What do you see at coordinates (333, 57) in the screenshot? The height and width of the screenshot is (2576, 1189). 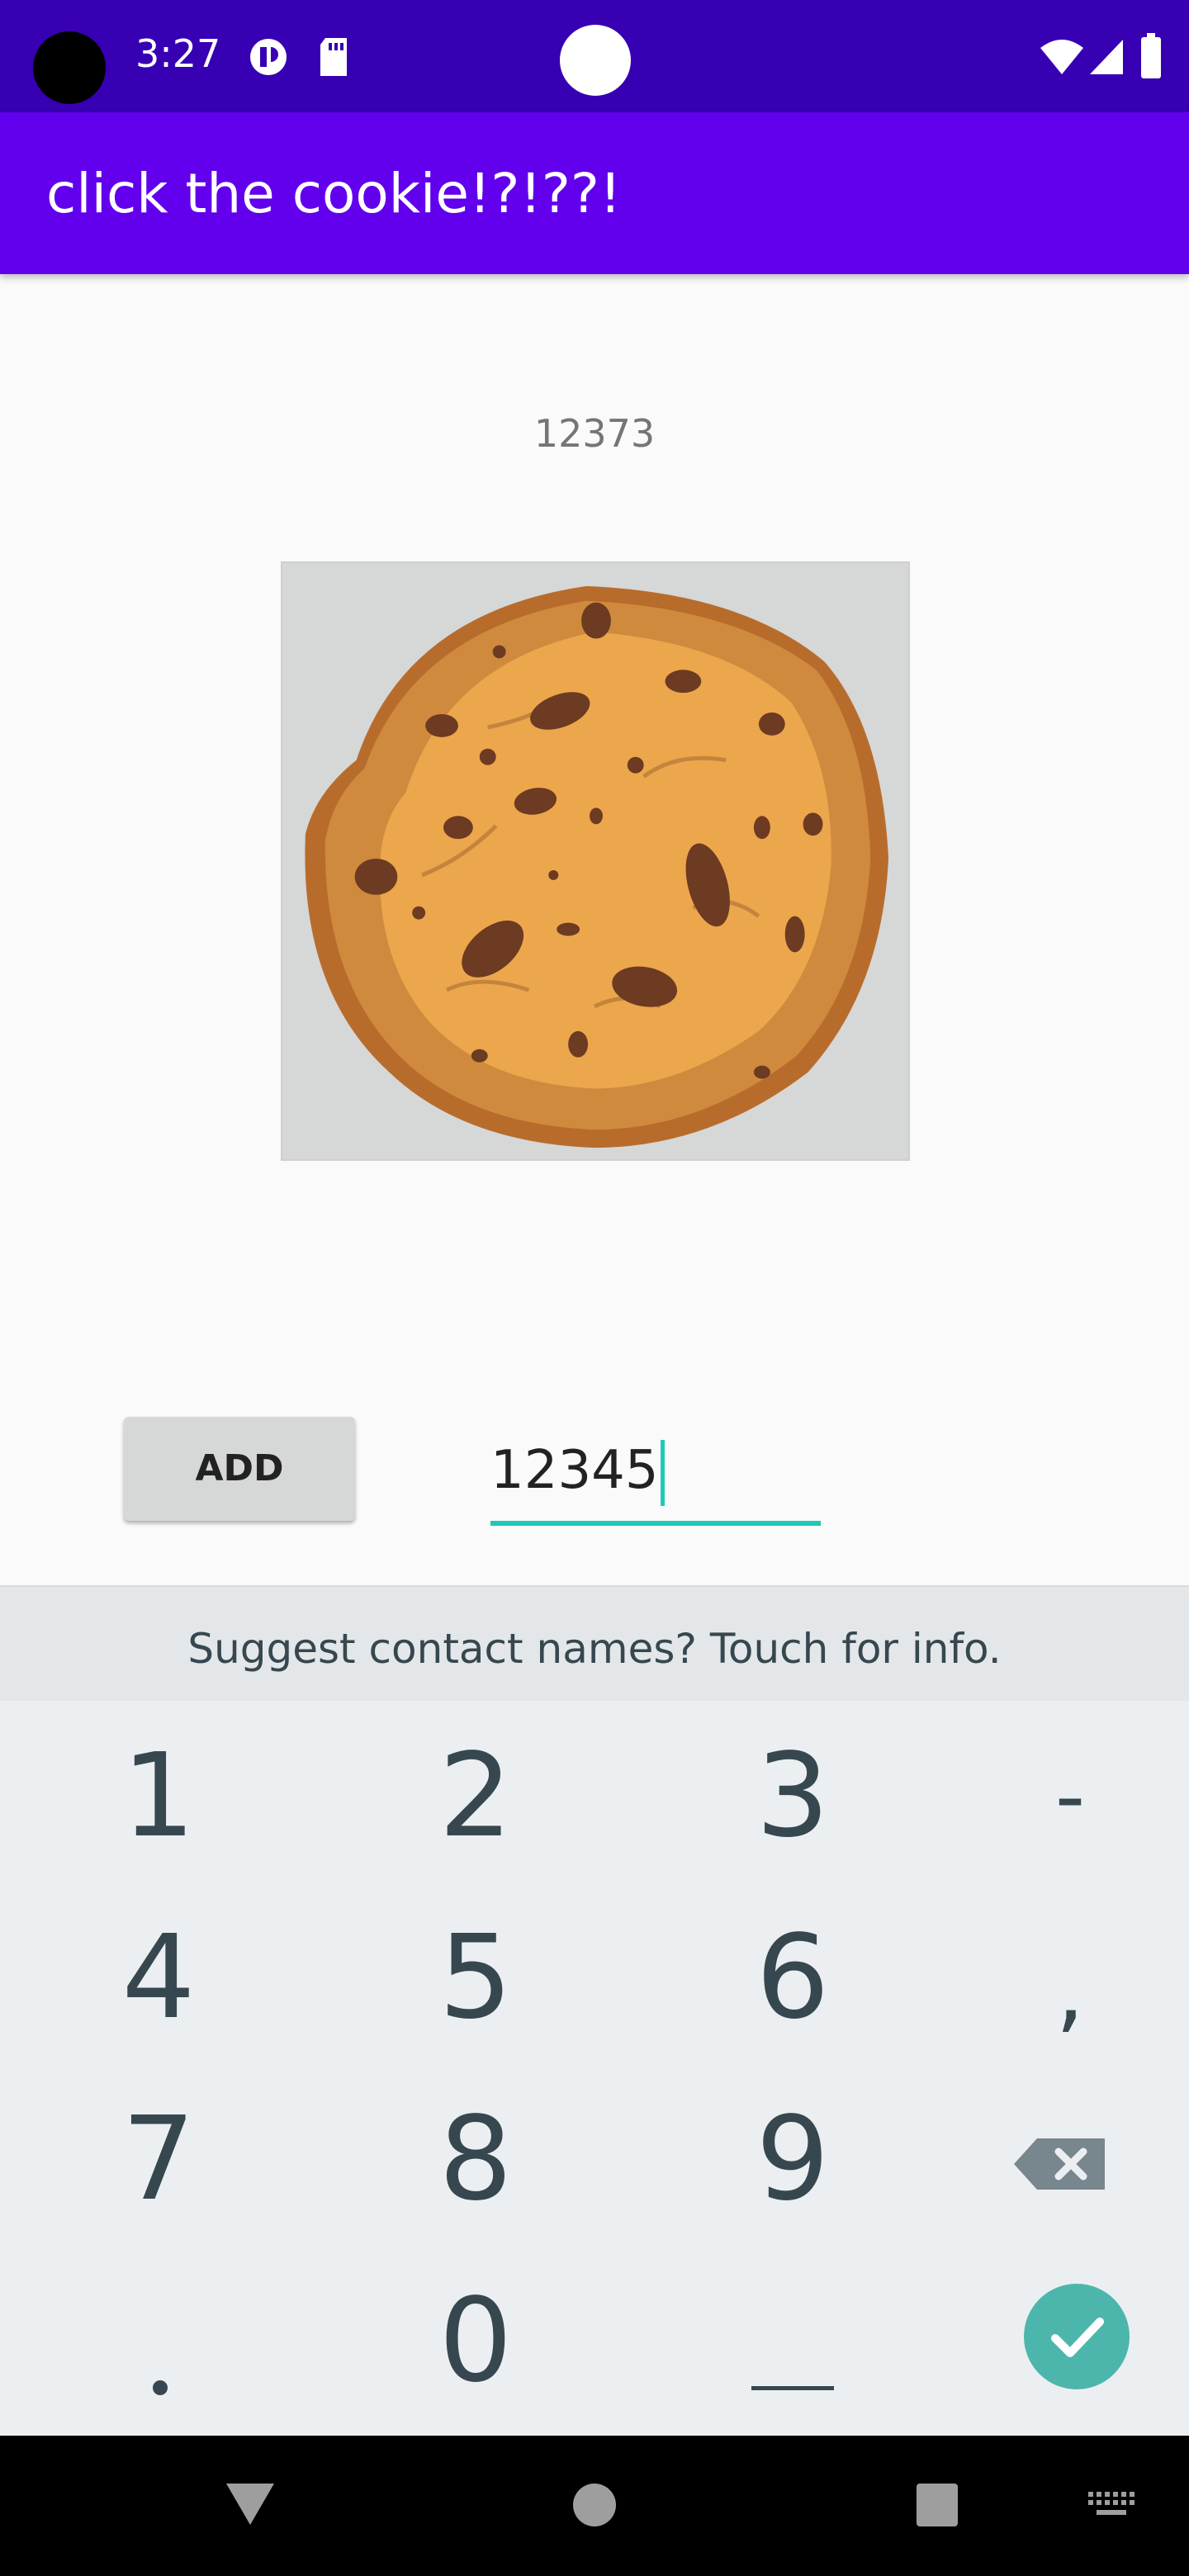 I see `sd-card-icon` at bounding box center [333, 57].